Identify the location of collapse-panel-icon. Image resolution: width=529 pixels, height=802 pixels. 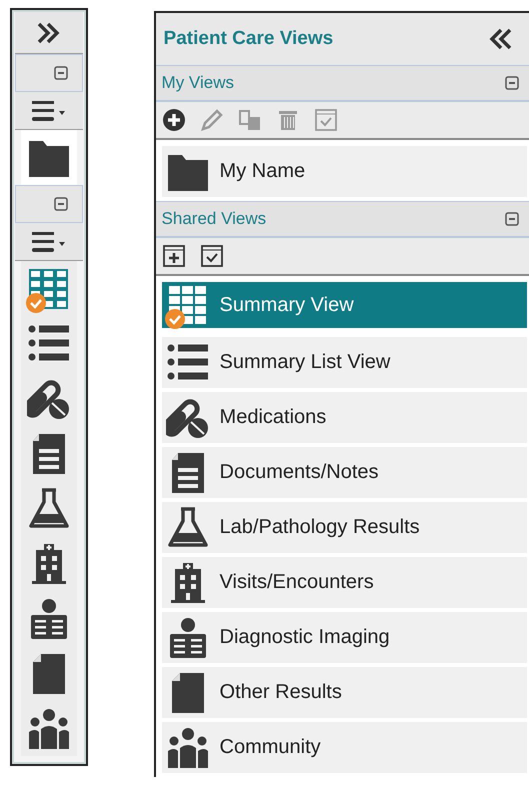
(500, 39).